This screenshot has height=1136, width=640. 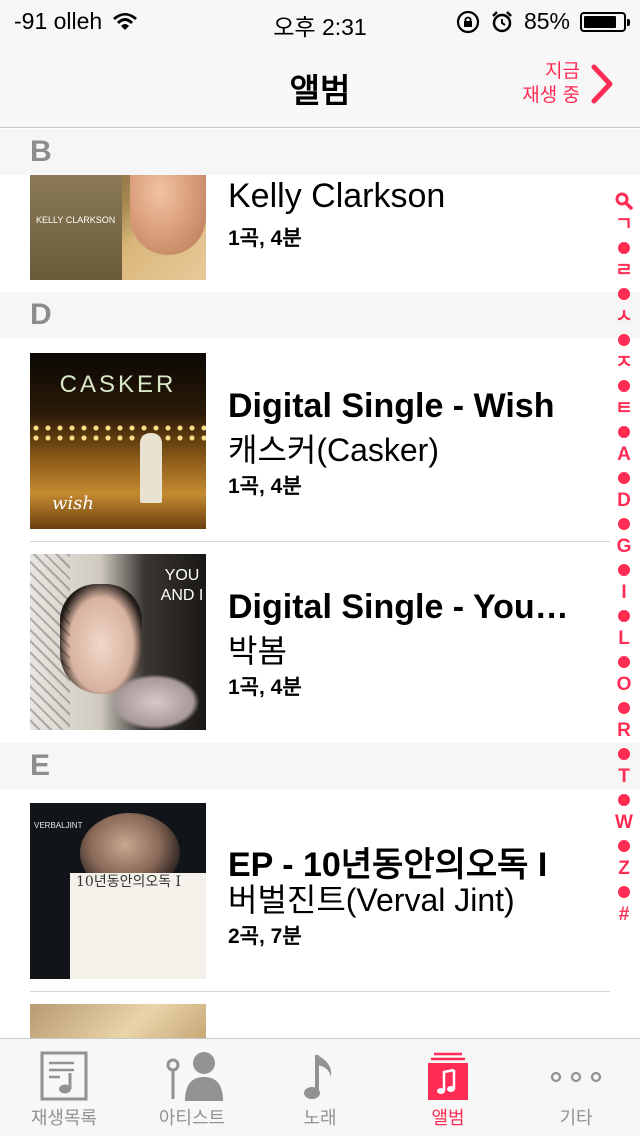 What do you see at coordinates (623, 225) in the screenshot?
I see `index-letter: ㄱ` at bounding box center [623, 225].